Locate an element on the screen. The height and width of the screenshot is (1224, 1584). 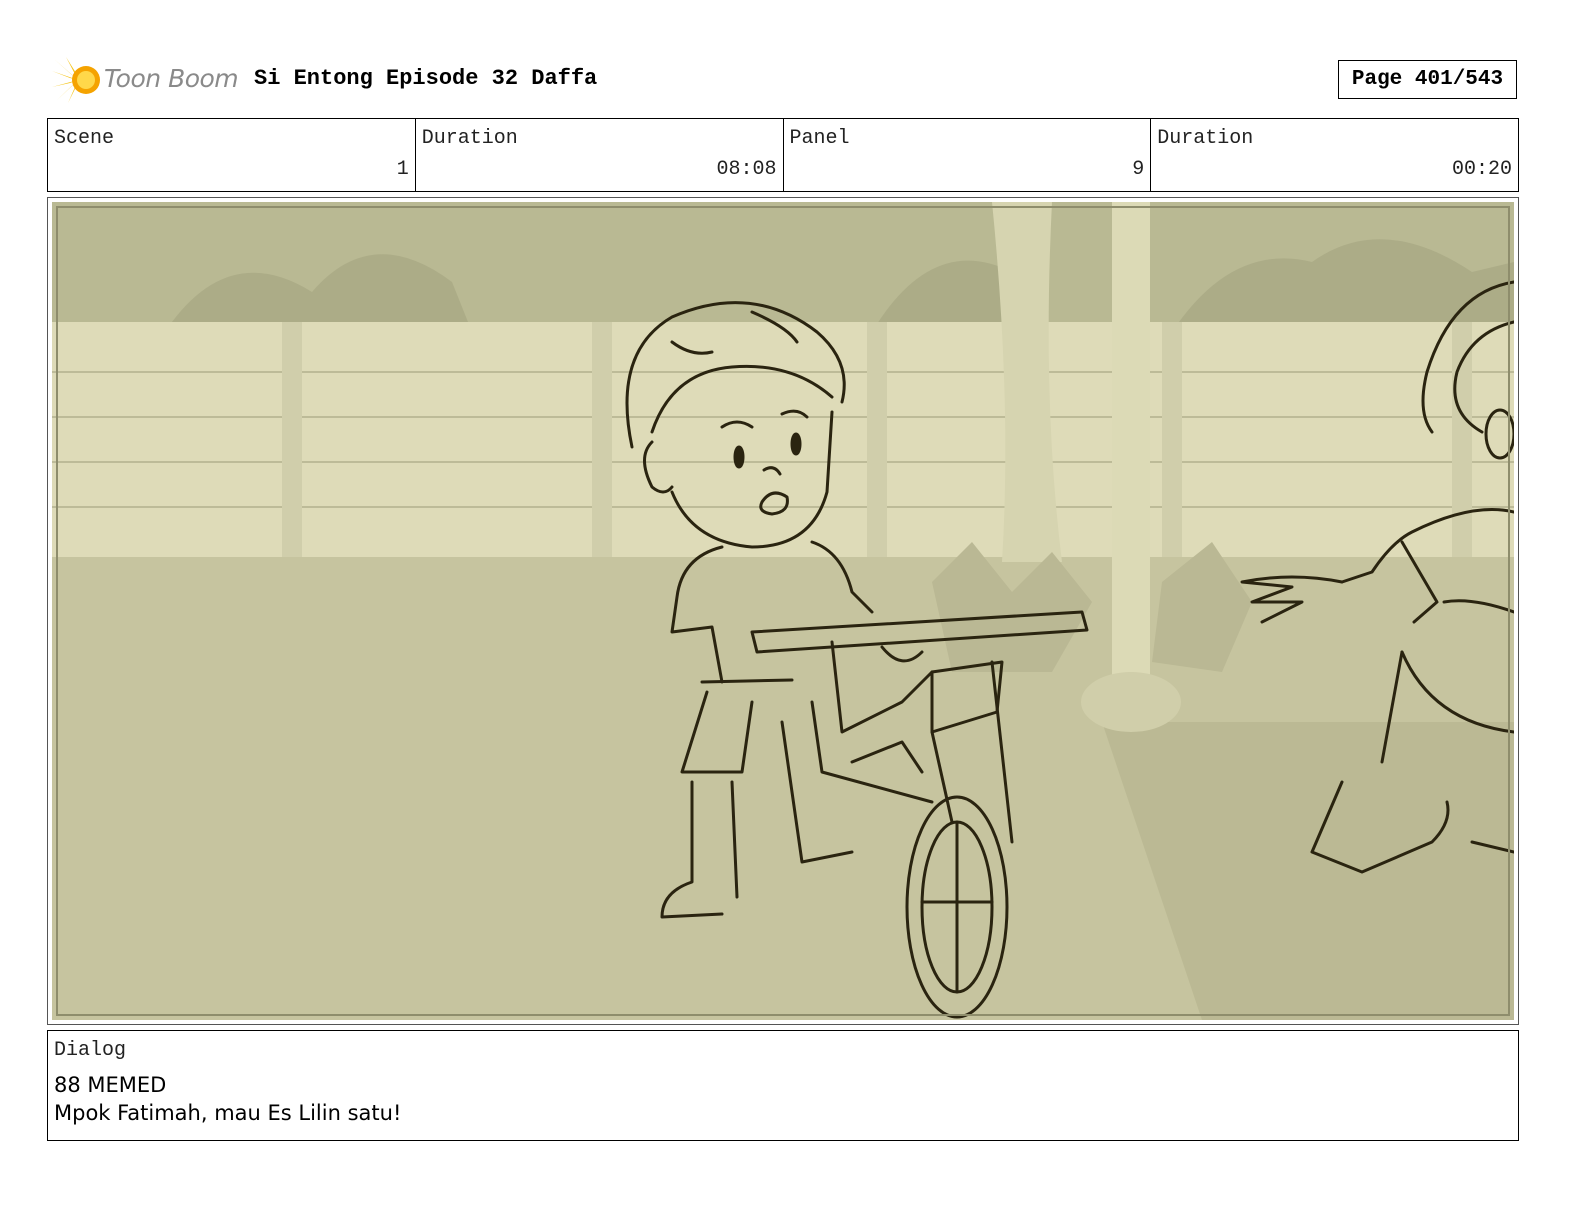
panel-duration-cell: Duration 00:20 is located at coordinates (1334, 155).